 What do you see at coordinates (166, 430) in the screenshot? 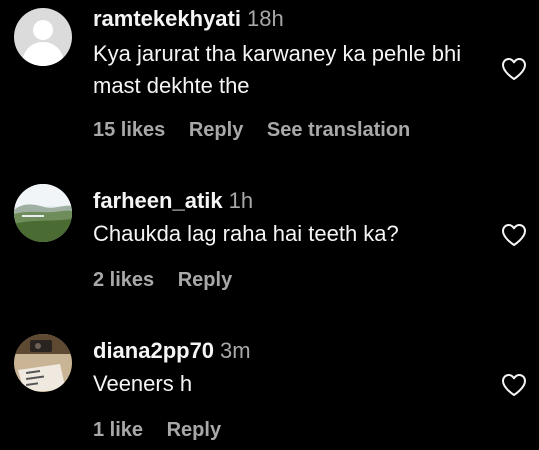
I see `comment-actions: 1 like Reply` at bounding box center [166, 430].